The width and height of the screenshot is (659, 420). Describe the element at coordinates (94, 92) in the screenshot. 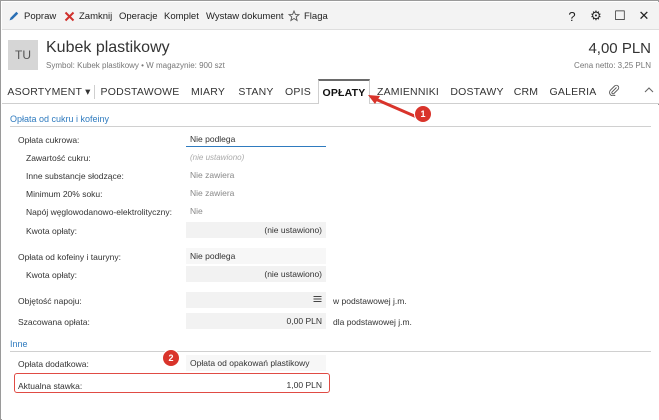

I see `tab-separator` at that location.